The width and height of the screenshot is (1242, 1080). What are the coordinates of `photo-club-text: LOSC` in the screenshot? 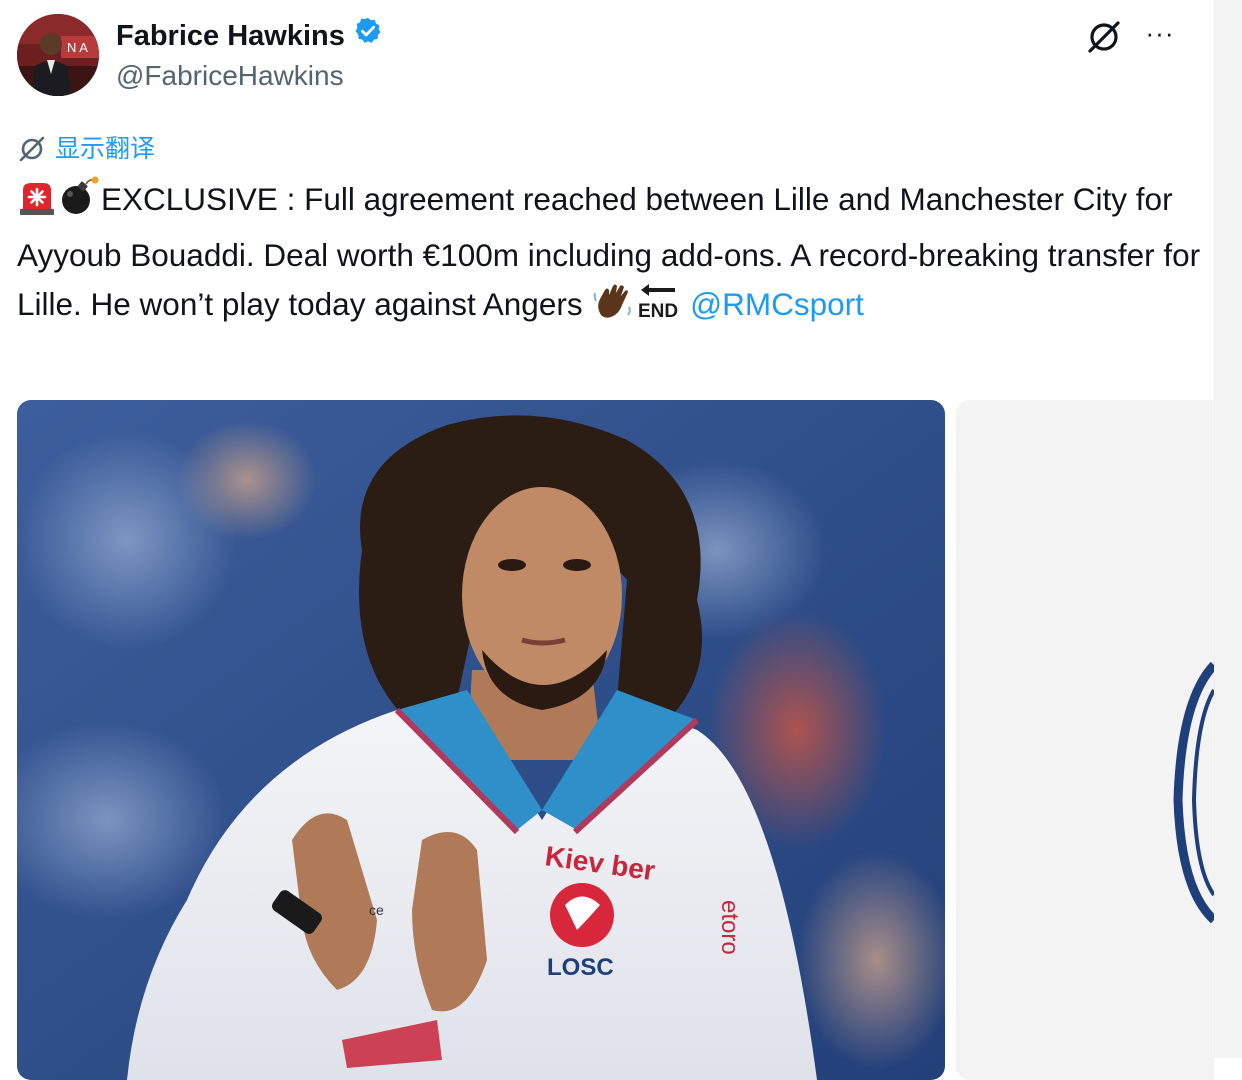 It's located at (580, 967).